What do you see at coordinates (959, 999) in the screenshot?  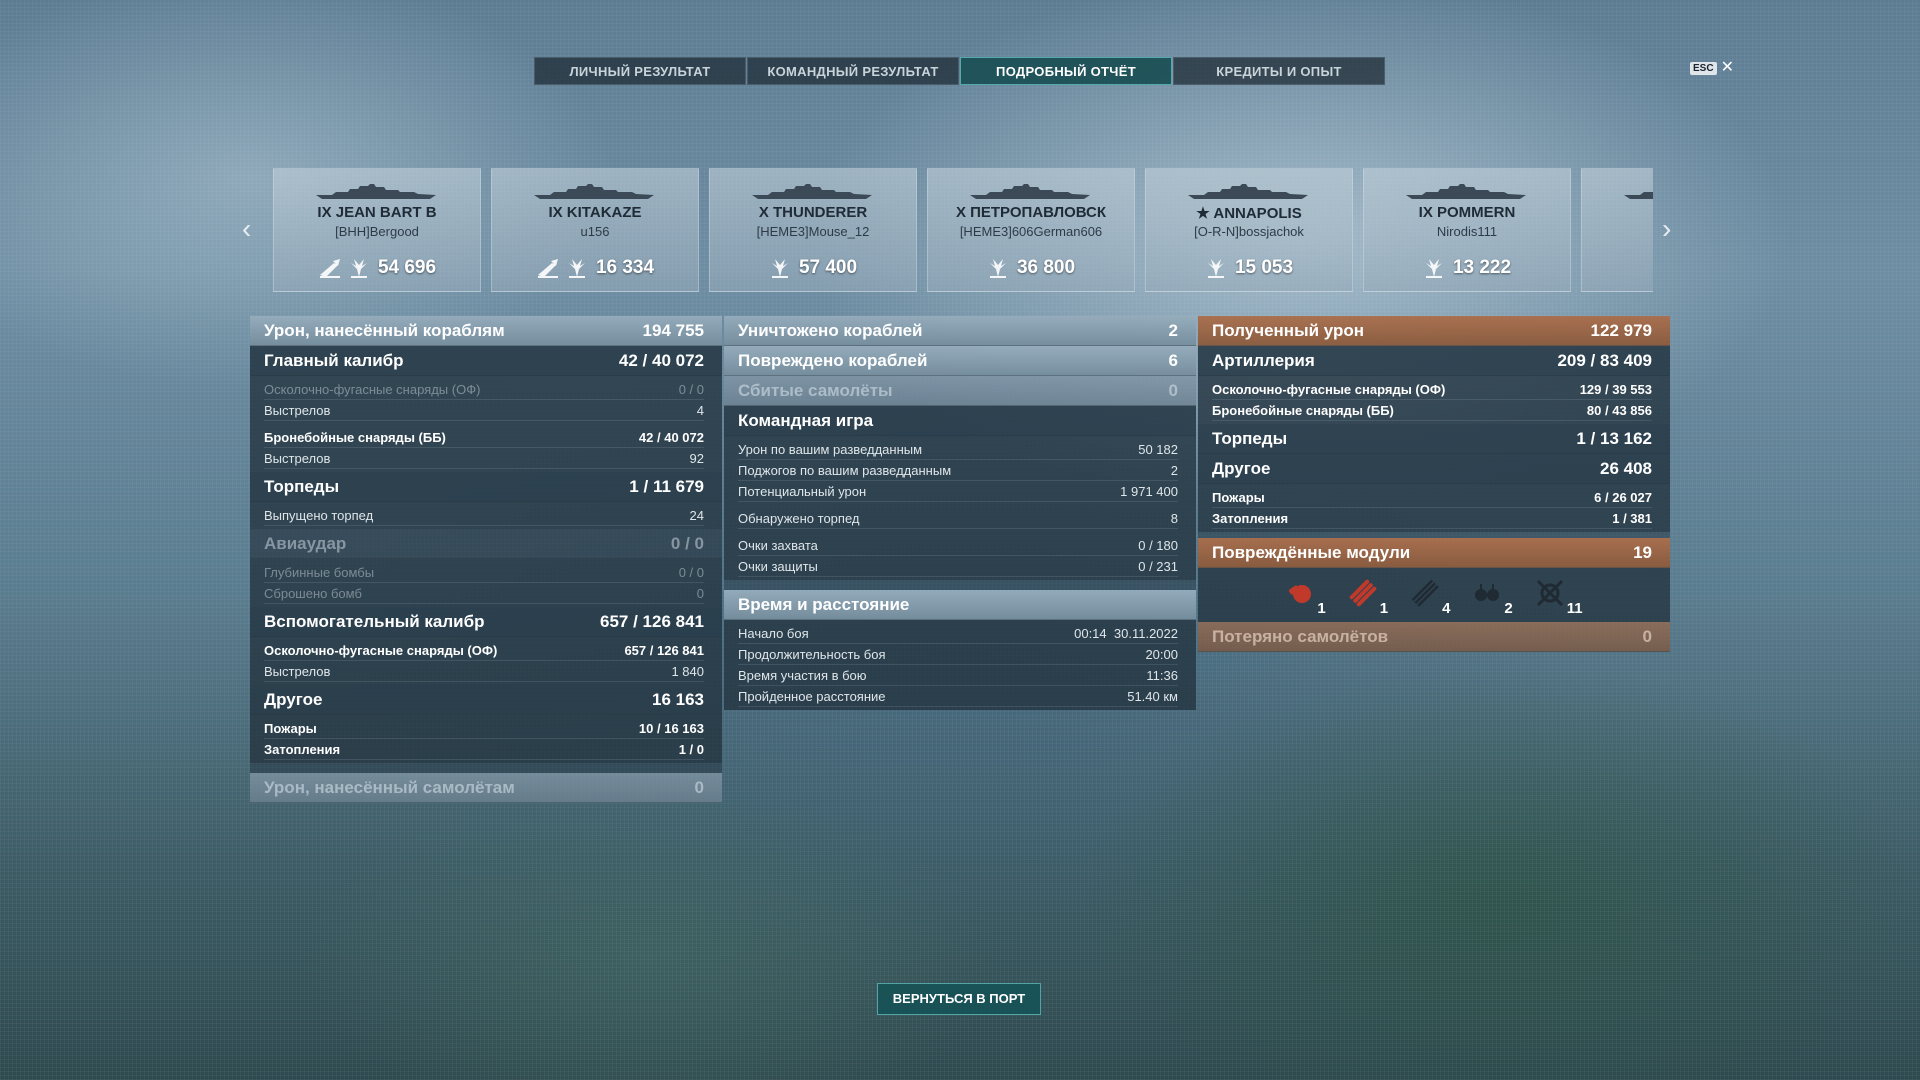 I see `return-to-port-button: ВЕРНУТЬСЯ В ПОРТ` at bounding box center [959, 999].